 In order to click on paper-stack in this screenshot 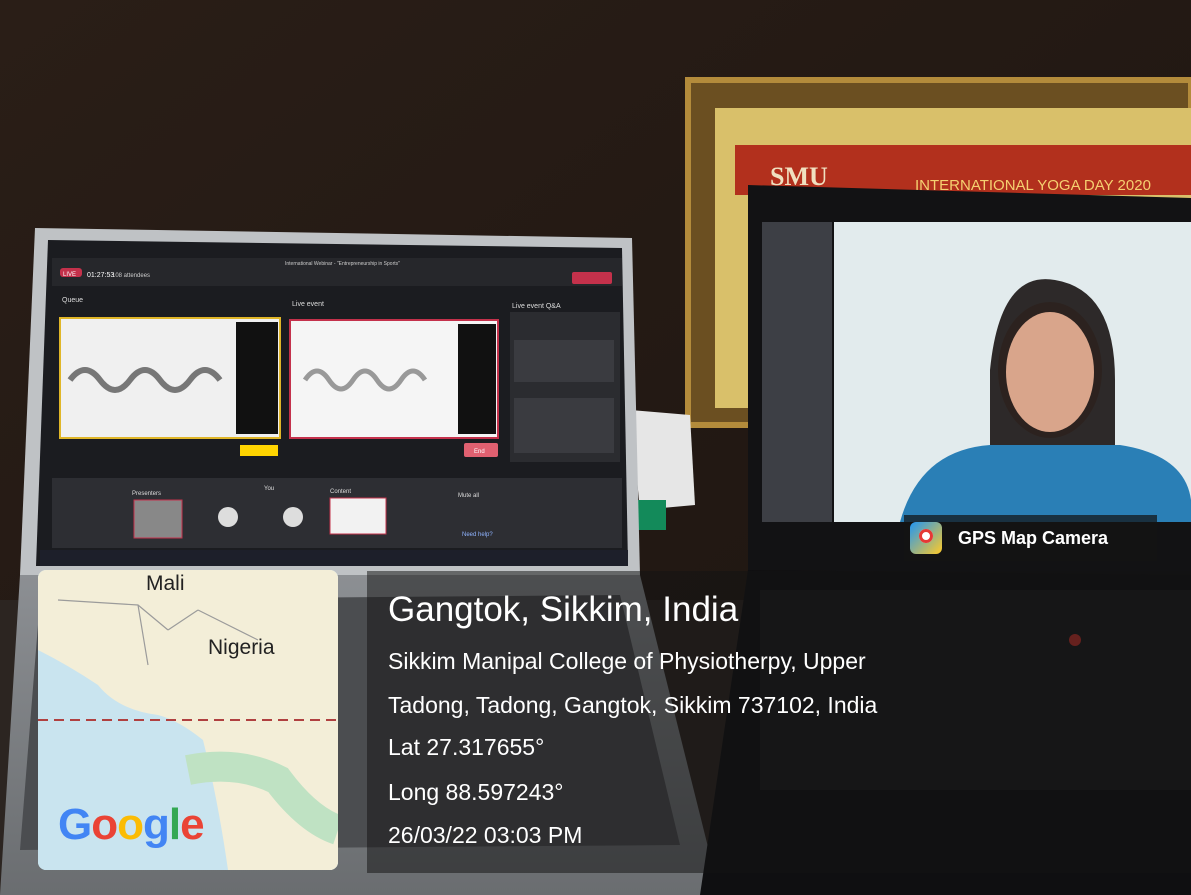, I will do `click(662, 460)`.